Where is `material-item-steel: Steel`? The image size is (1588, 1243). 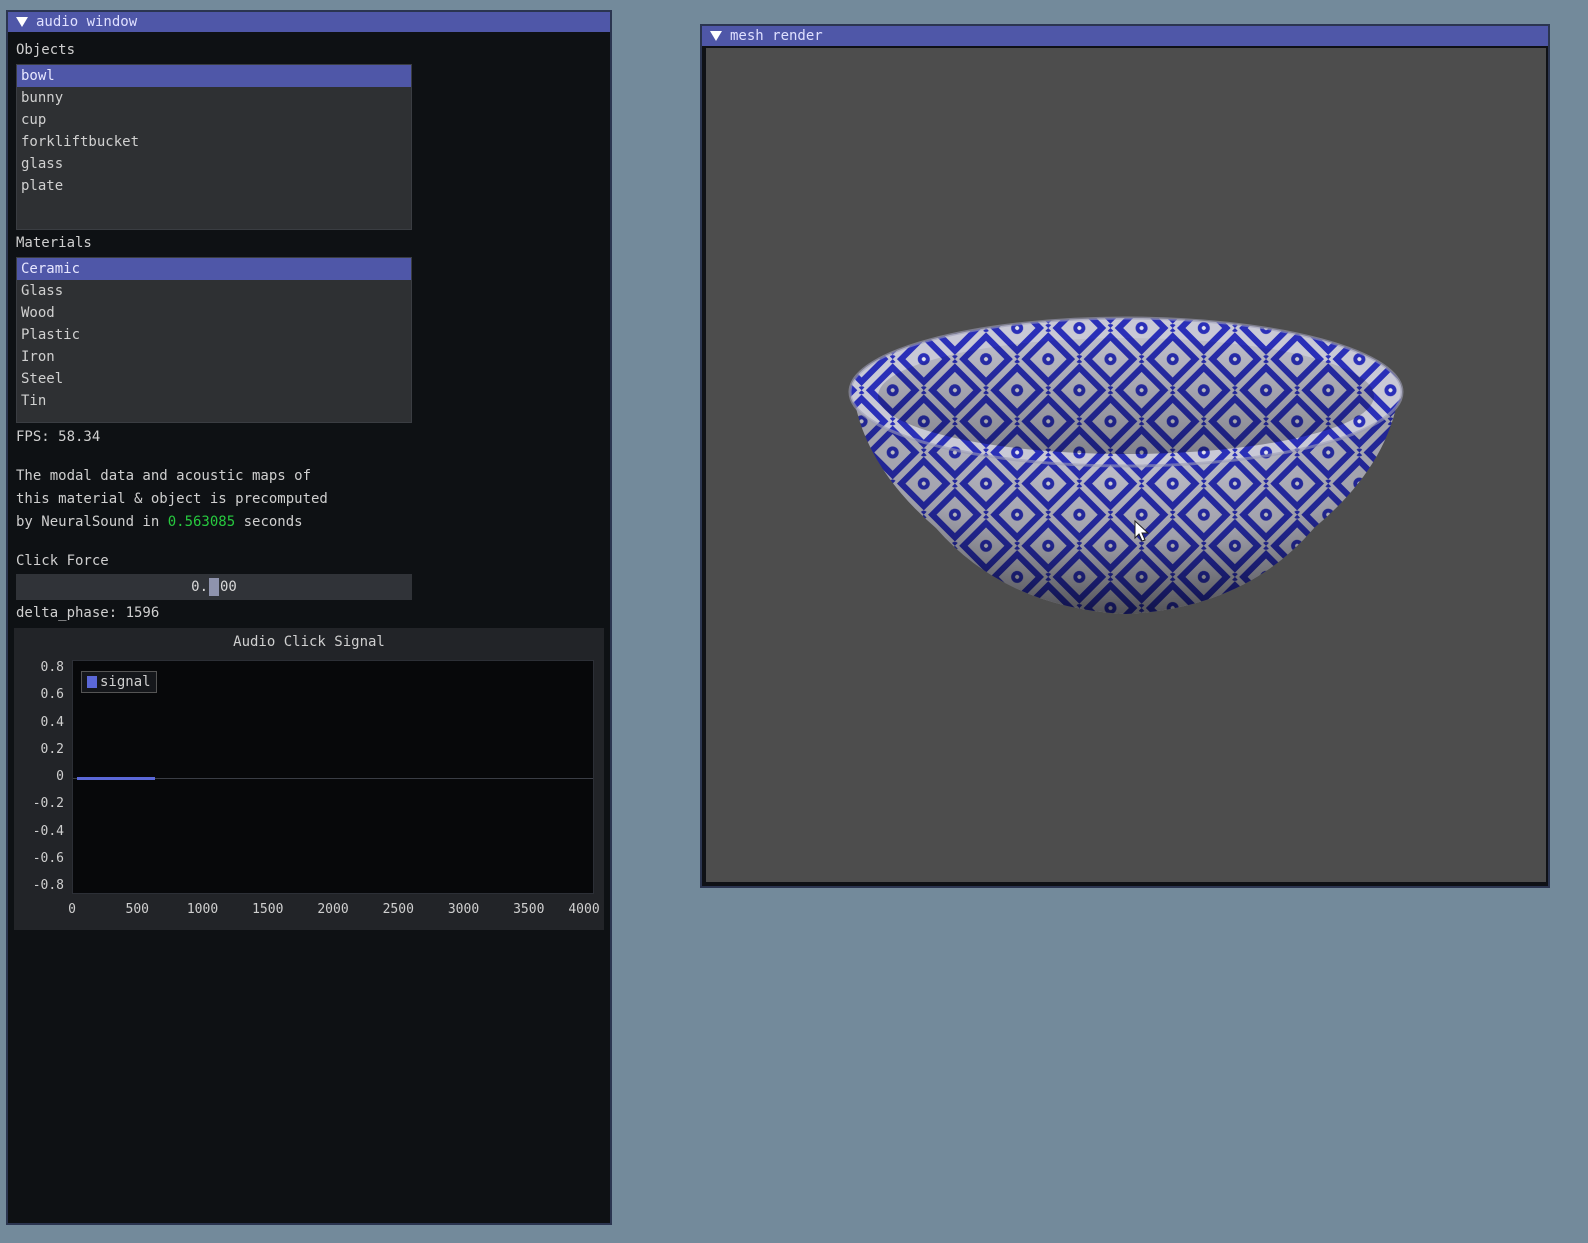 material-item-steel: Steel is located at coordinates (214, 379).